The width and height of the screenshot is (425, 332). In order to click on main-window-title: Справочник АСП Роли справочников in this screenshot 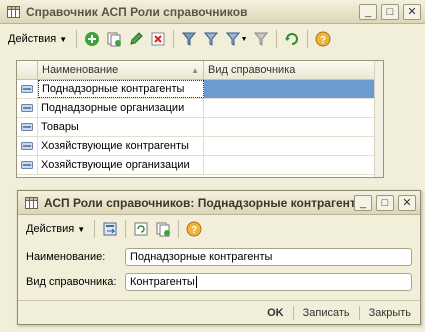, I will do `click(137, 11)`.